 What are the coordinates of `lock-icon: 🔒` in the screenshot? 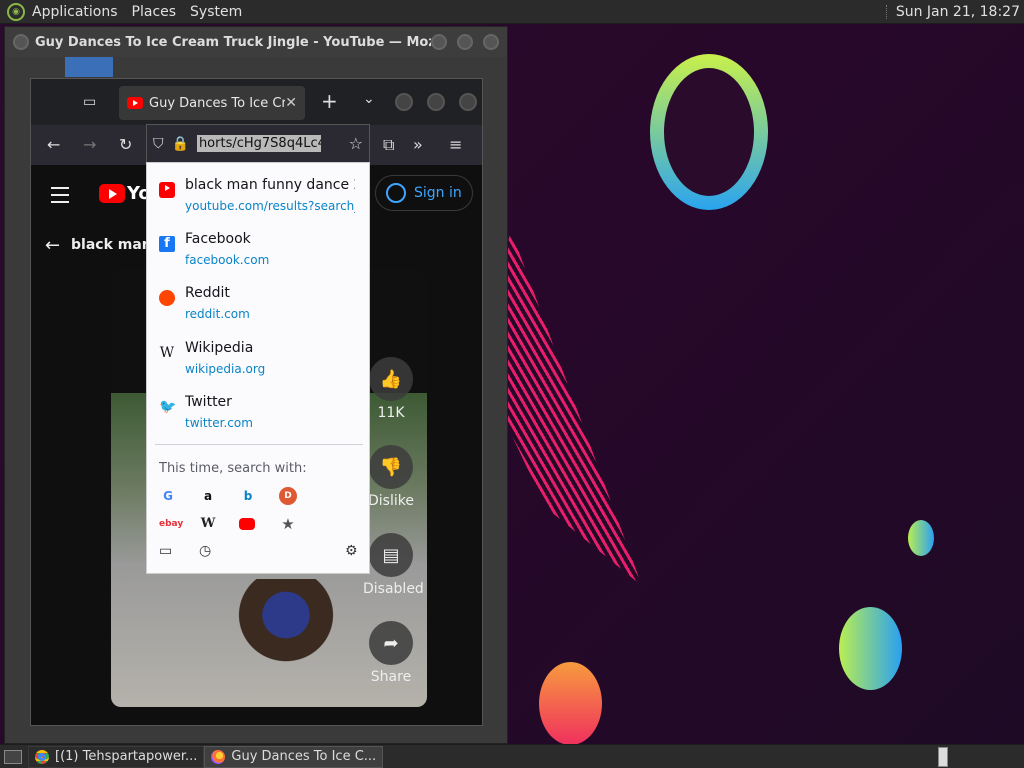 It's located at (180, 144).